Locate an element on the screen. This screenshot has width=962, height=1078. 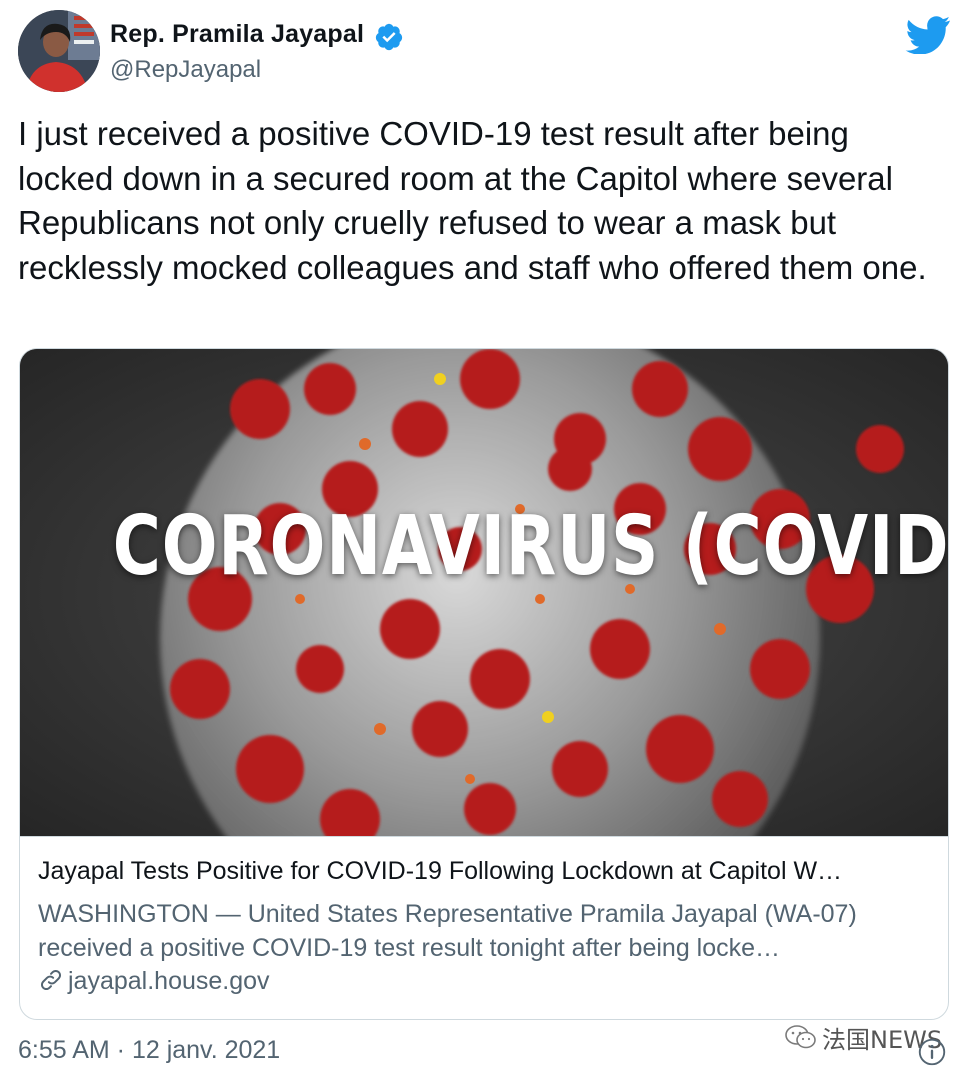
twitter-bird-icon is located at coordinates (928, 35).